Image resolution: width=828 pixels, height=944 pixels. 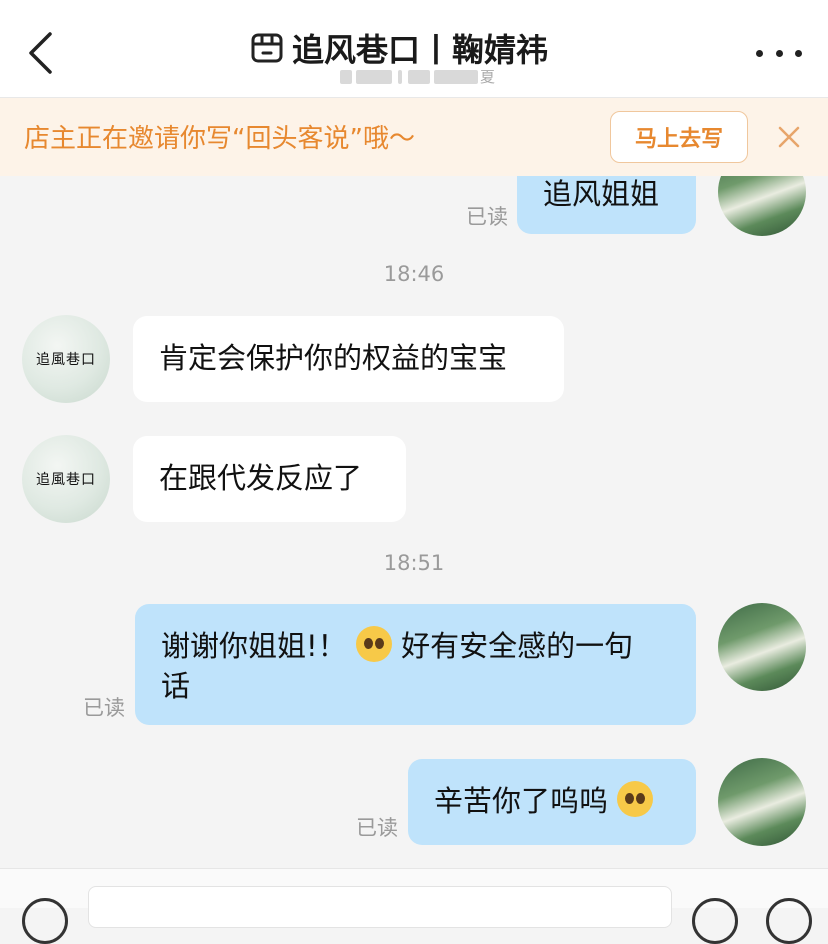 I want to click on back-button, so click(x=42, y=53).